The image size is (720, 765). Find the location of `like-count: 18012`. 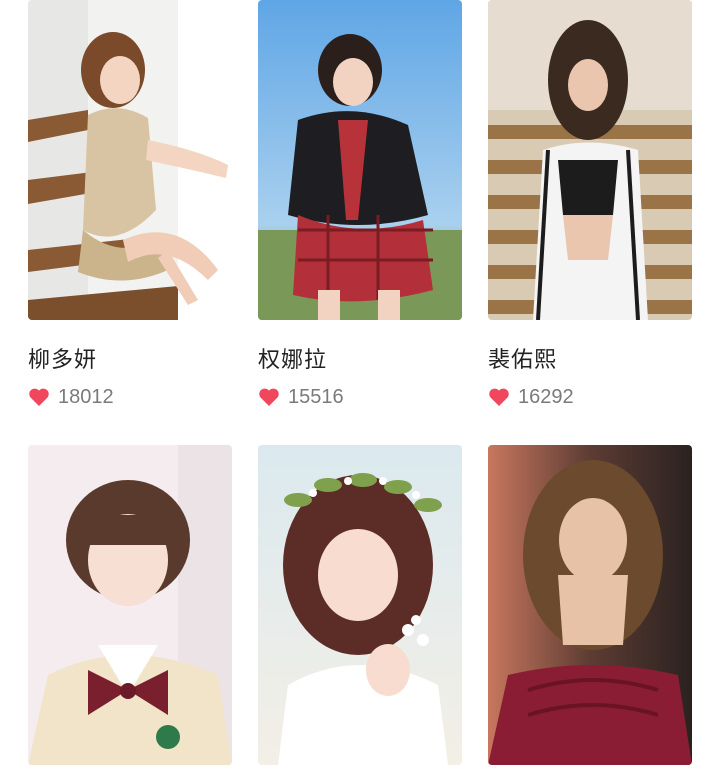

like-count: 18012 is located at coordinates (86, 396).